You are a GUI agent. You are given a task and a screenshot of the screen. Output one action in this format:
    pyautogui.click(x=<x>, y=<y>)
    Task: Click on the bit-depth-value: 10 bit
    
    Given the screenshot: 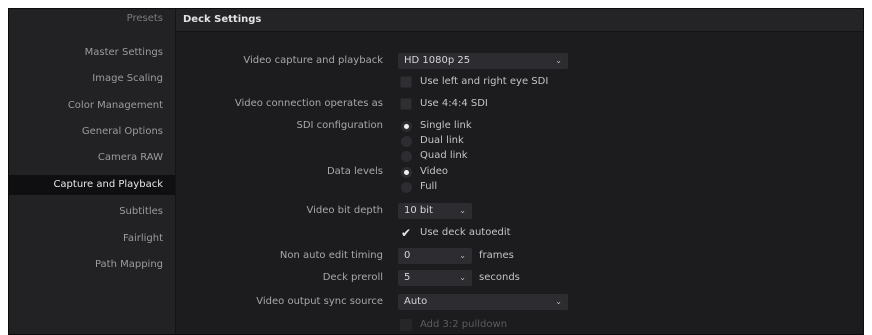 What is the action you would take?
    pyautogui.click(x=418, y=210)
    